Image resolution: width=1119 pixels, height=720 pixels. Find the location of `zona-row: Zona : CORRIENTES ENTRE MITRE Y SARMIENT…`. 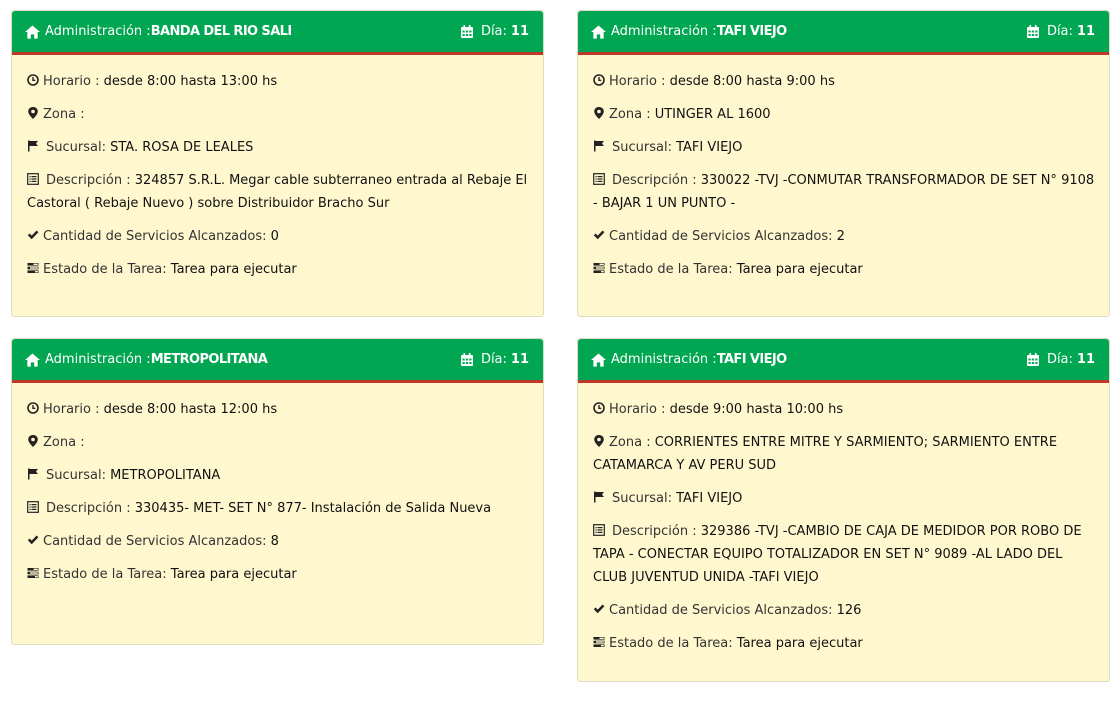

zona-row: Zona : CORRIENTES ENTRE MITRE Y SARMIENT… is located at coordinates (844, 454).